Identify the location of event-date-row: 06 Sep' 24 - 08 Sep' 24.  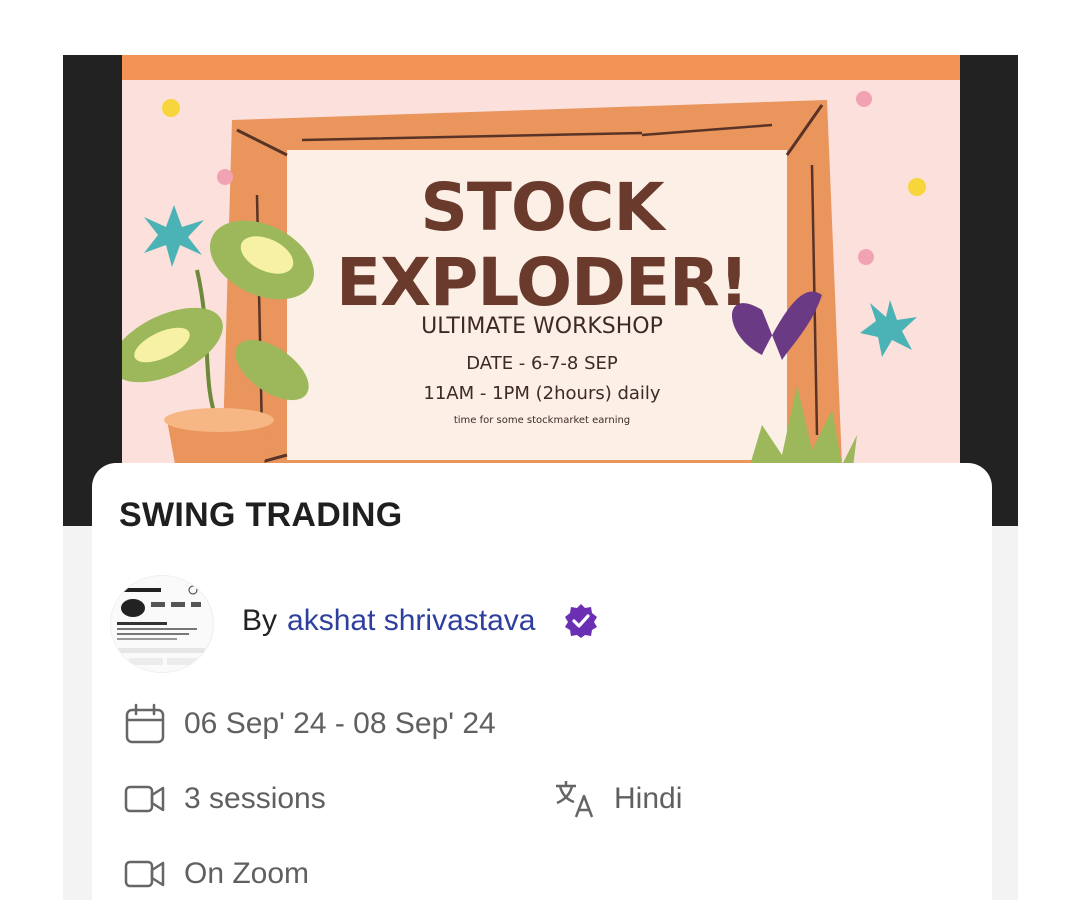
(310, 724).